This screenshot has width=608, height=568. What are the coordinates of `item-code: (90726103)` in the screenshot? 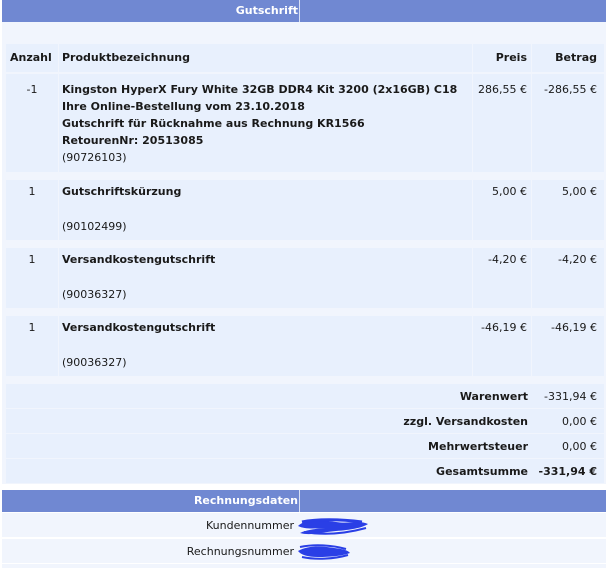 It's located at (94, 157).